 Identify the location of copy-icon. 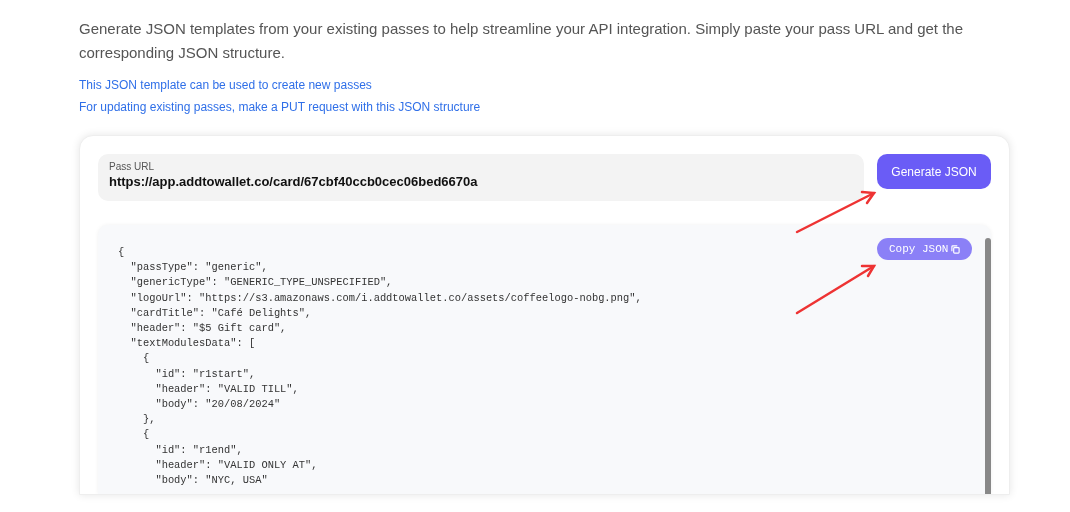
(956, 249).